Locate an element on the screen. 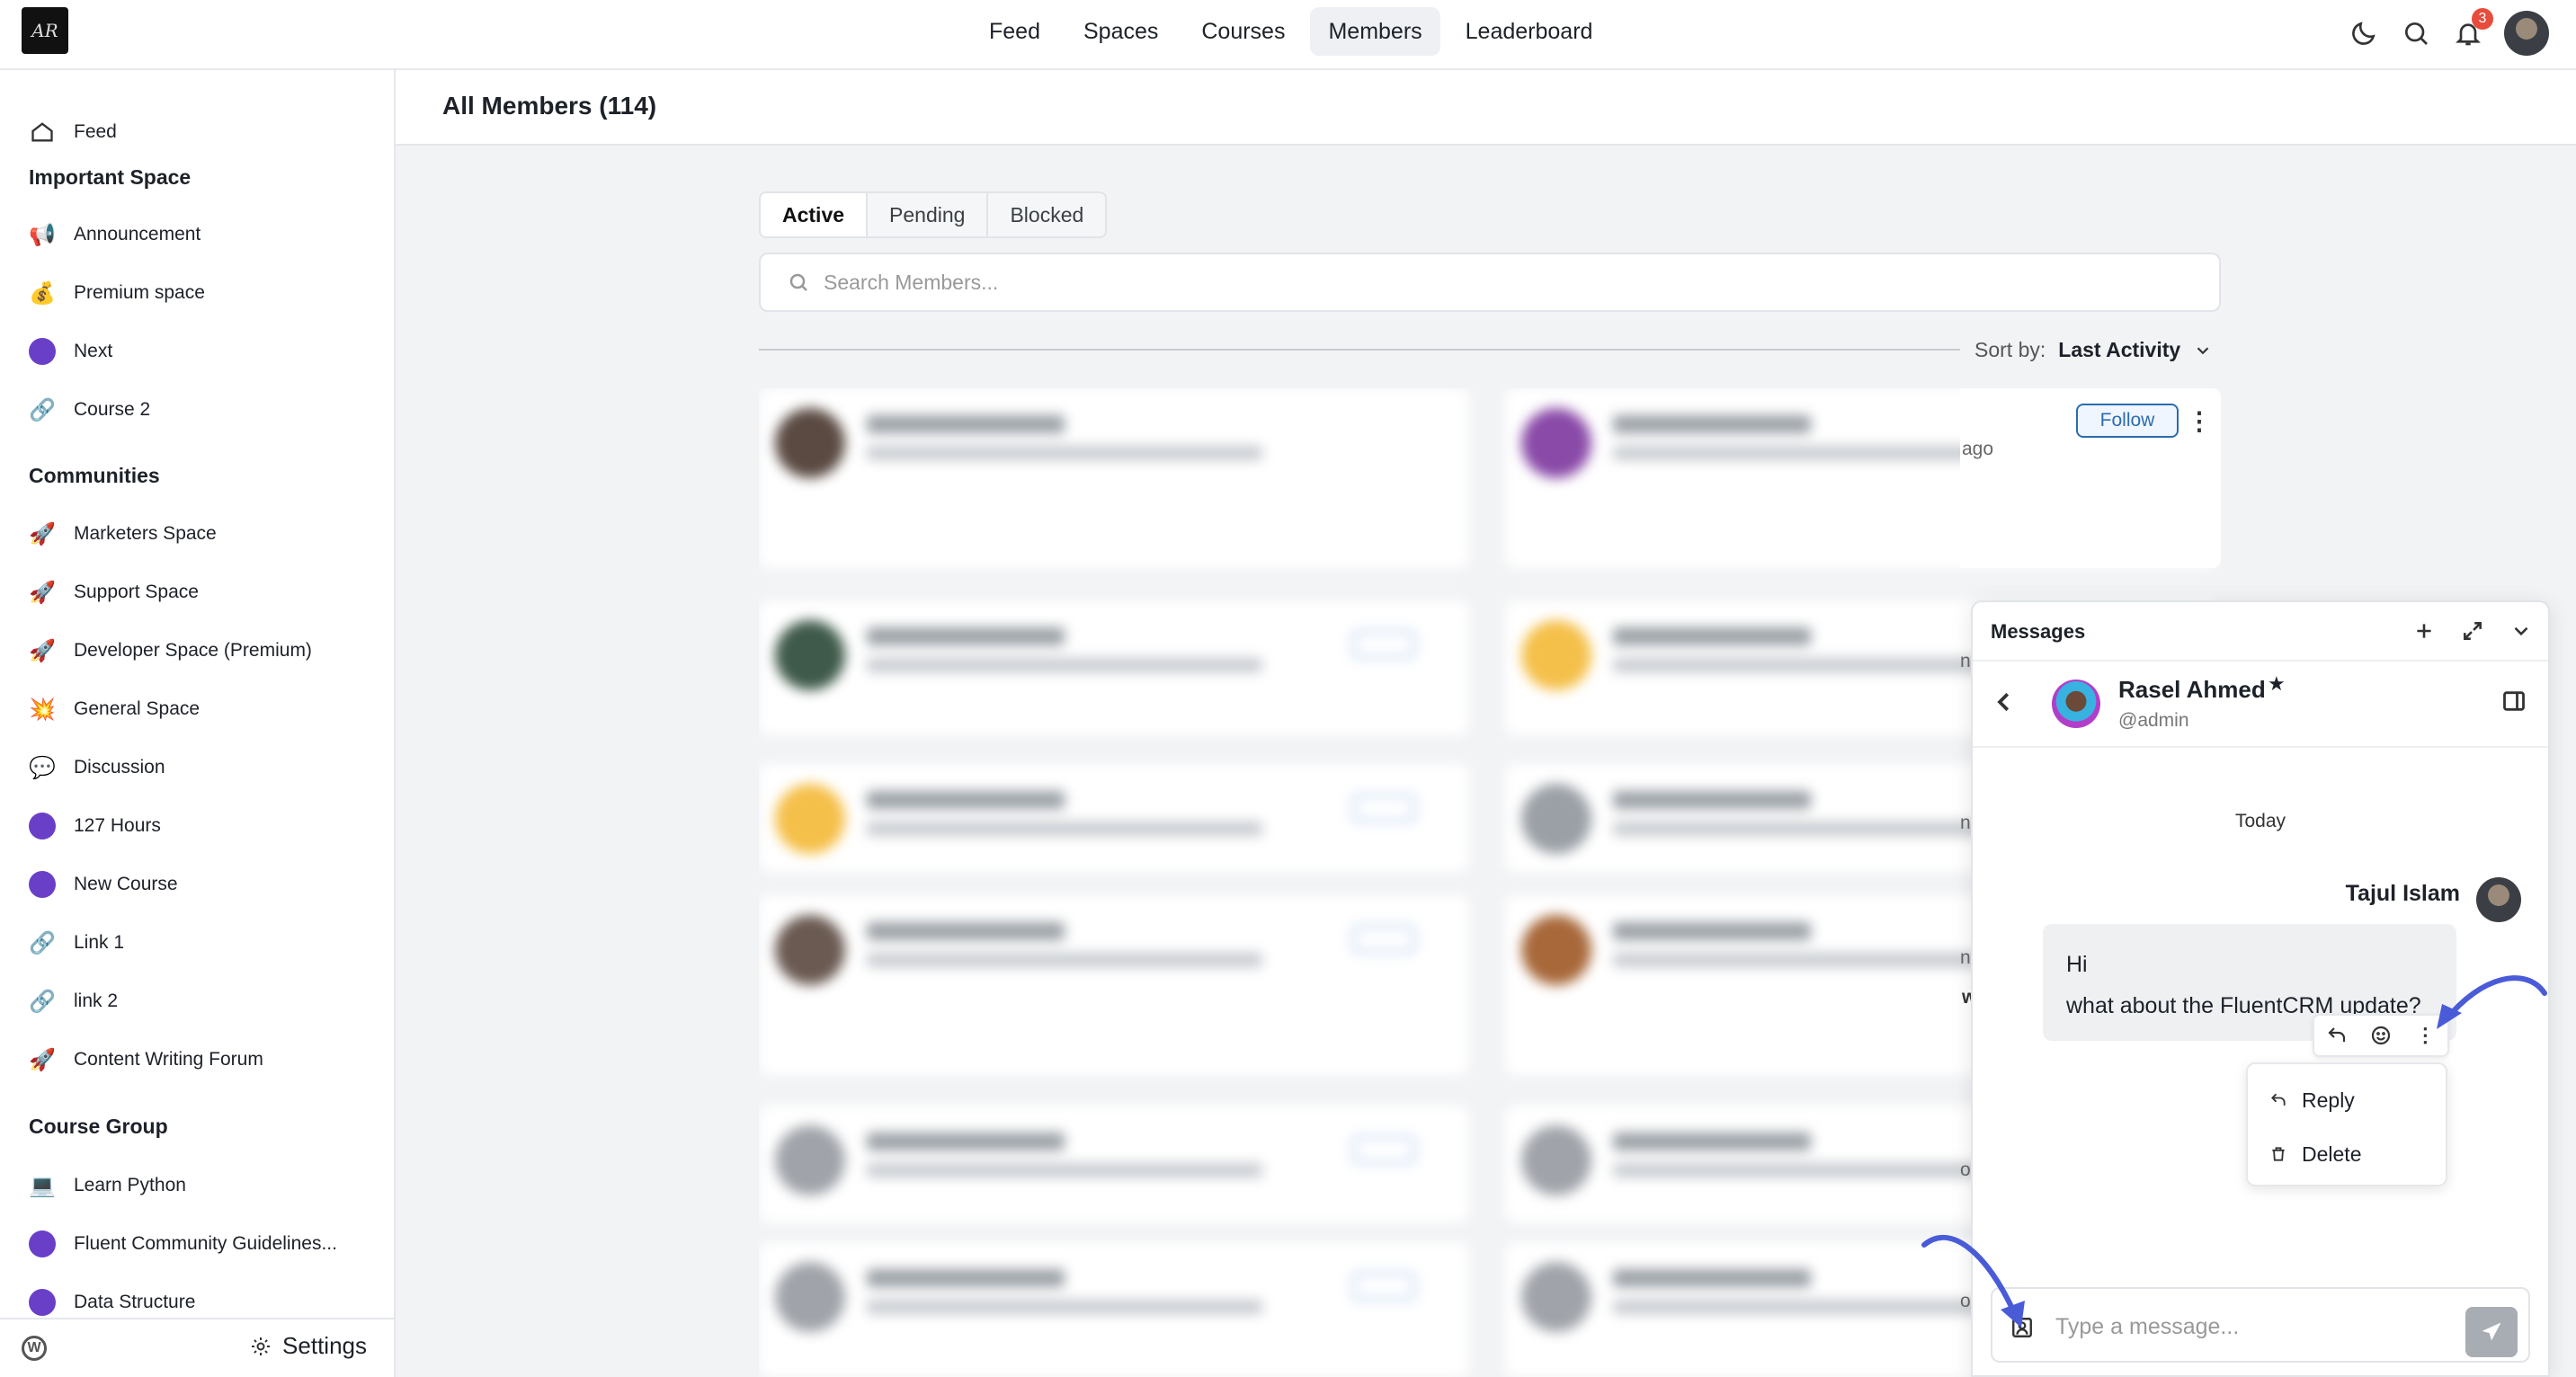 Image resolution: width=2576 pixels, height=1377 pixels. emoji-icon is located at coordinates (2381, 1035).